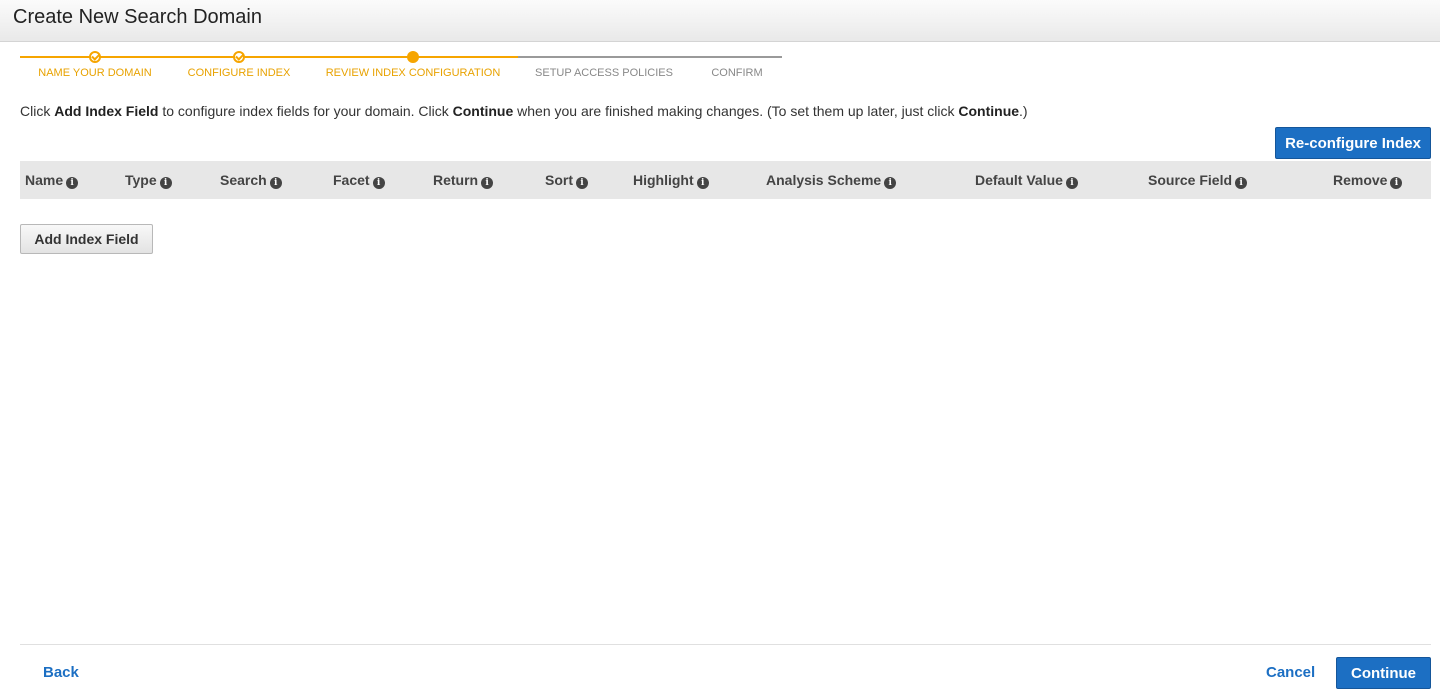 The width and height of the screenshot is (1440, 694). Describe the element at coordinates (1360, 180) in the screenshot. I see `column-label: Remove` at that location.